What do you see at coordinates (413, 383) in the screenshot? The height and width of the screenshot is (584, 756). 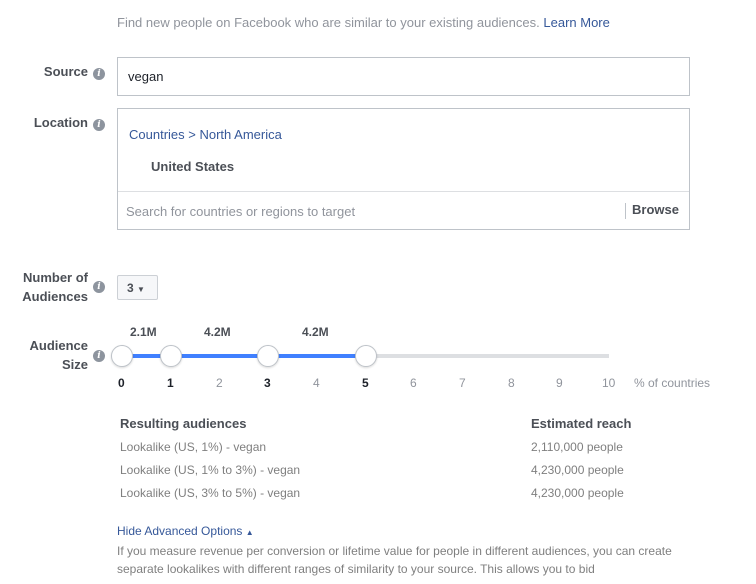 I see `slider-tick: 6` at bounding box center [413, 383].